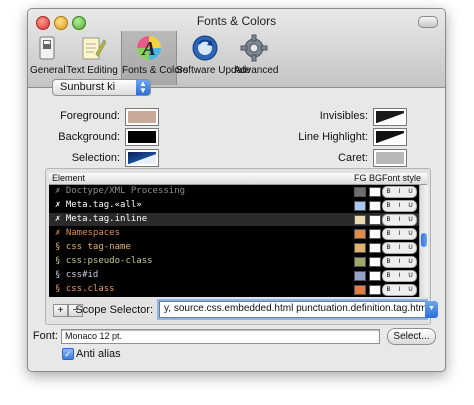 This screenshot has width=474, height=405. I want to click on scroll-thumb, so click(424, 240).